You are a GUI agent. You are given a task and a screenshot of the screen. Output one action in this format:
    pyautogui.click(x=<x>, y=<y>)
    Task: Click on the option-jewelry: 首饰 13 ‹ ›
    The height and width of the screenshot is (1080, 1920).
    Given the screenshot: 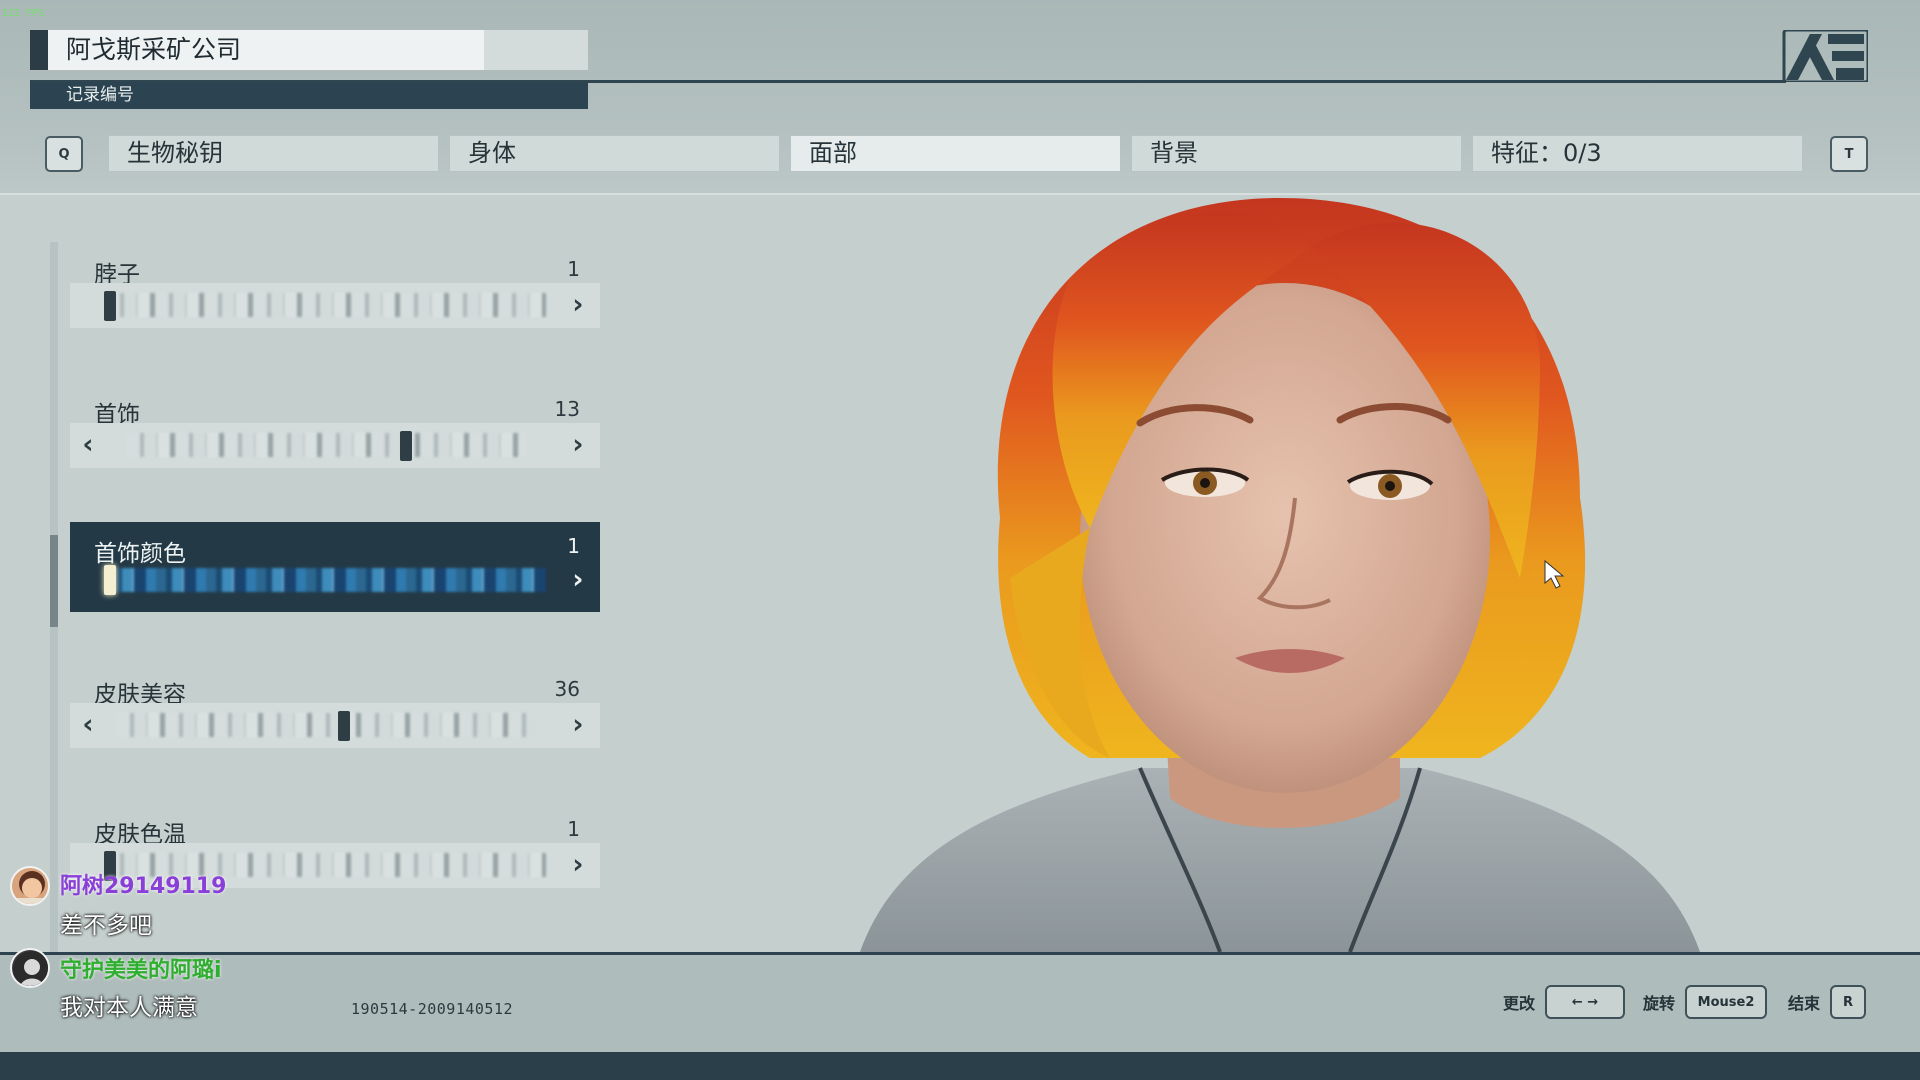 What is the action you would take?
    pyautogui.click(x=335, y=440)
    